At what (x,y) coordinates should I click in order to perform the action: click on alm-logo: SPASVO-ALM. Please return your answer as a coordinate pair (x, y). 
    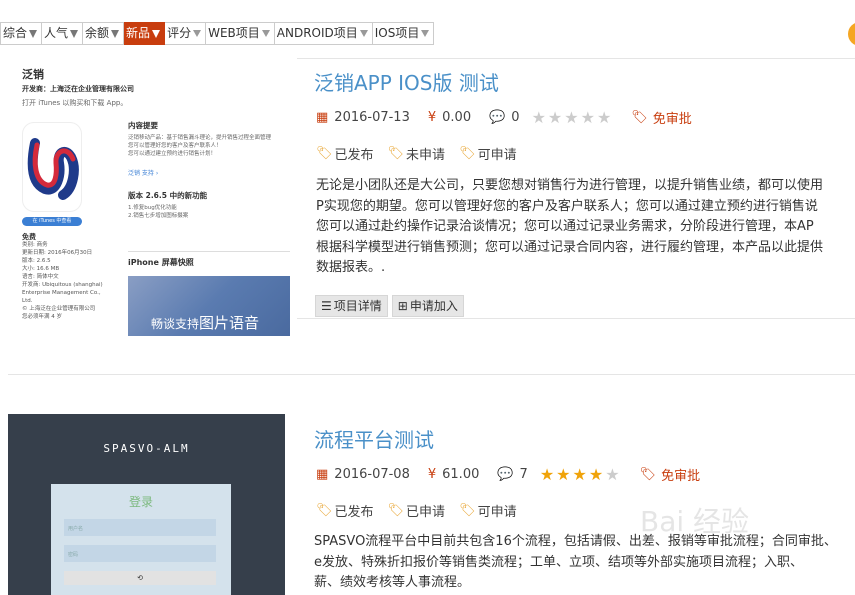
    Looking at the image, I should click on (146, 448).